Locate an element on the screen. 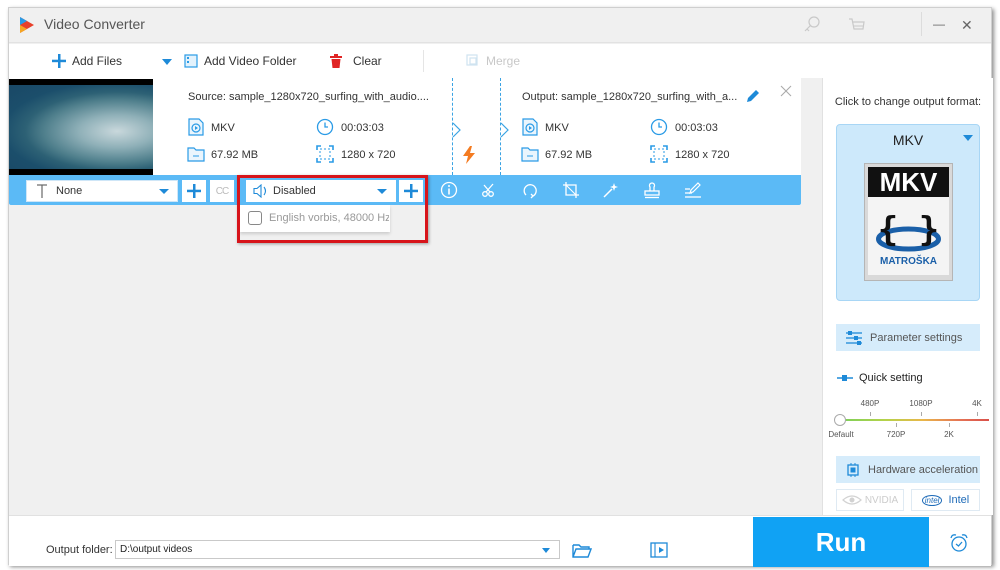 Image resolution: width=1000 pixels, height=570 pixels. mkv-logo-subtitle: MATROŠKA is located at coordinates (908, 260).